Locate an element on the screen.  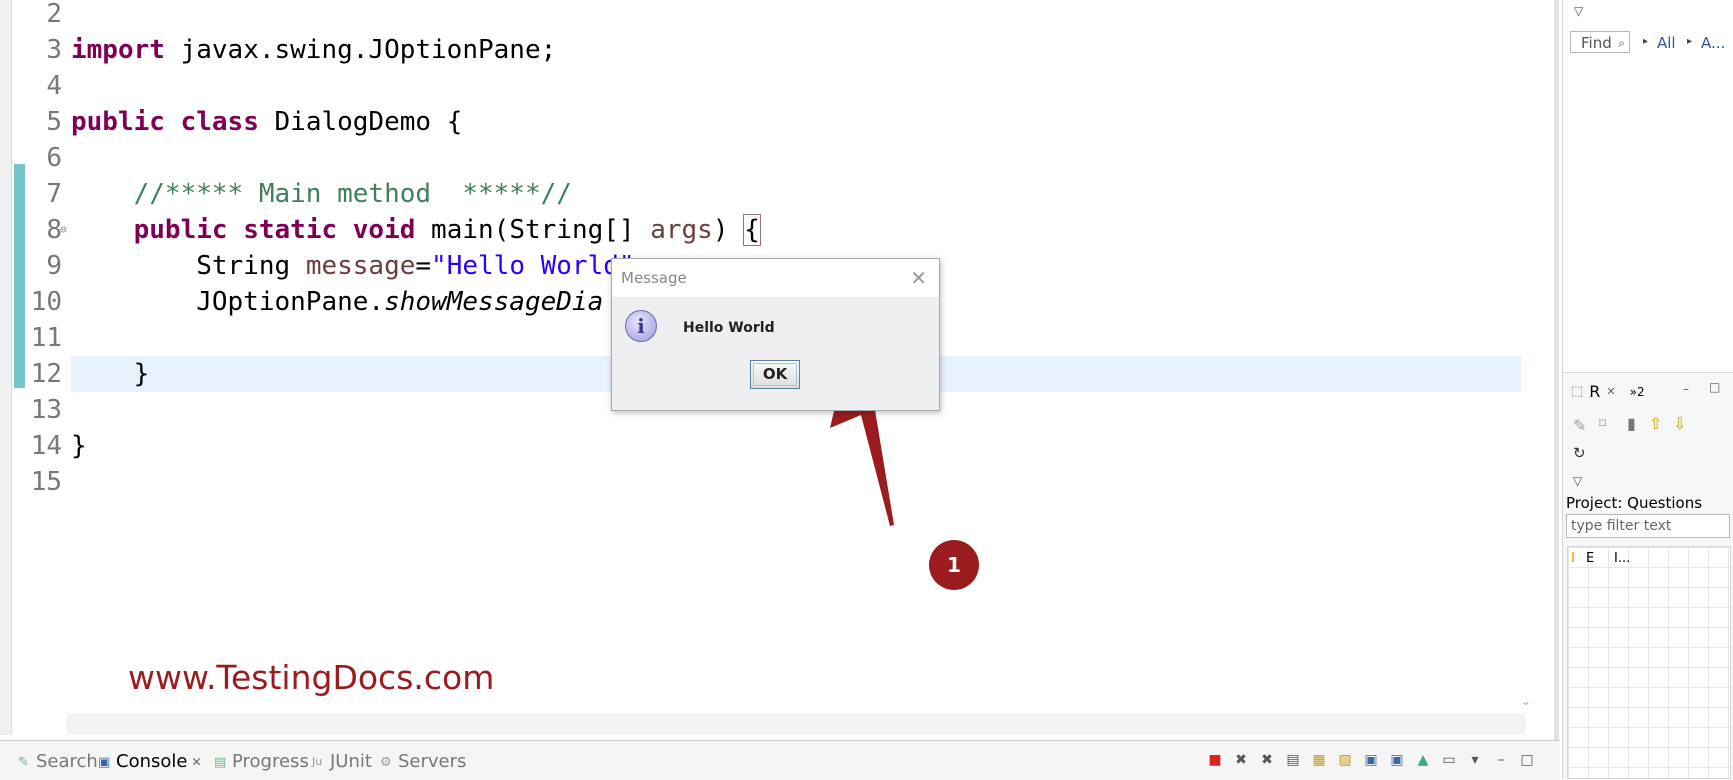
line-number: 2 is located at coordinates (54, 14).